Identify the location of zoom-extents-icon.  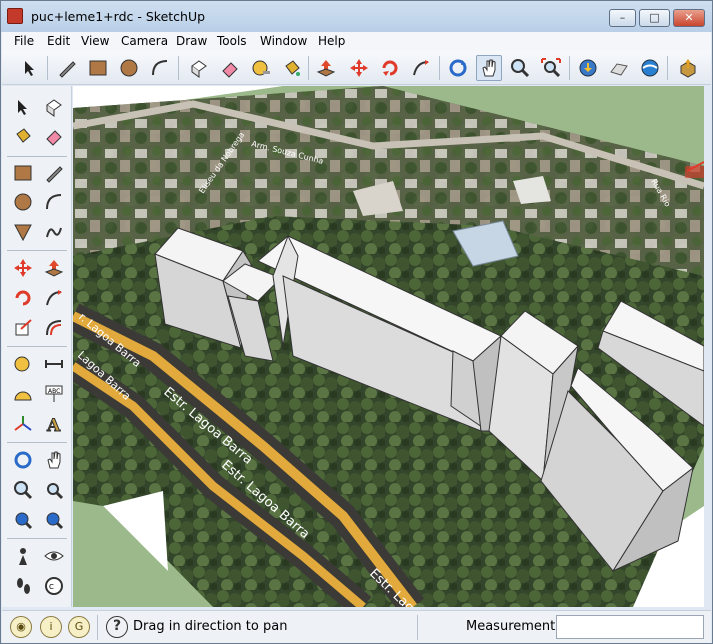
(551, 68).